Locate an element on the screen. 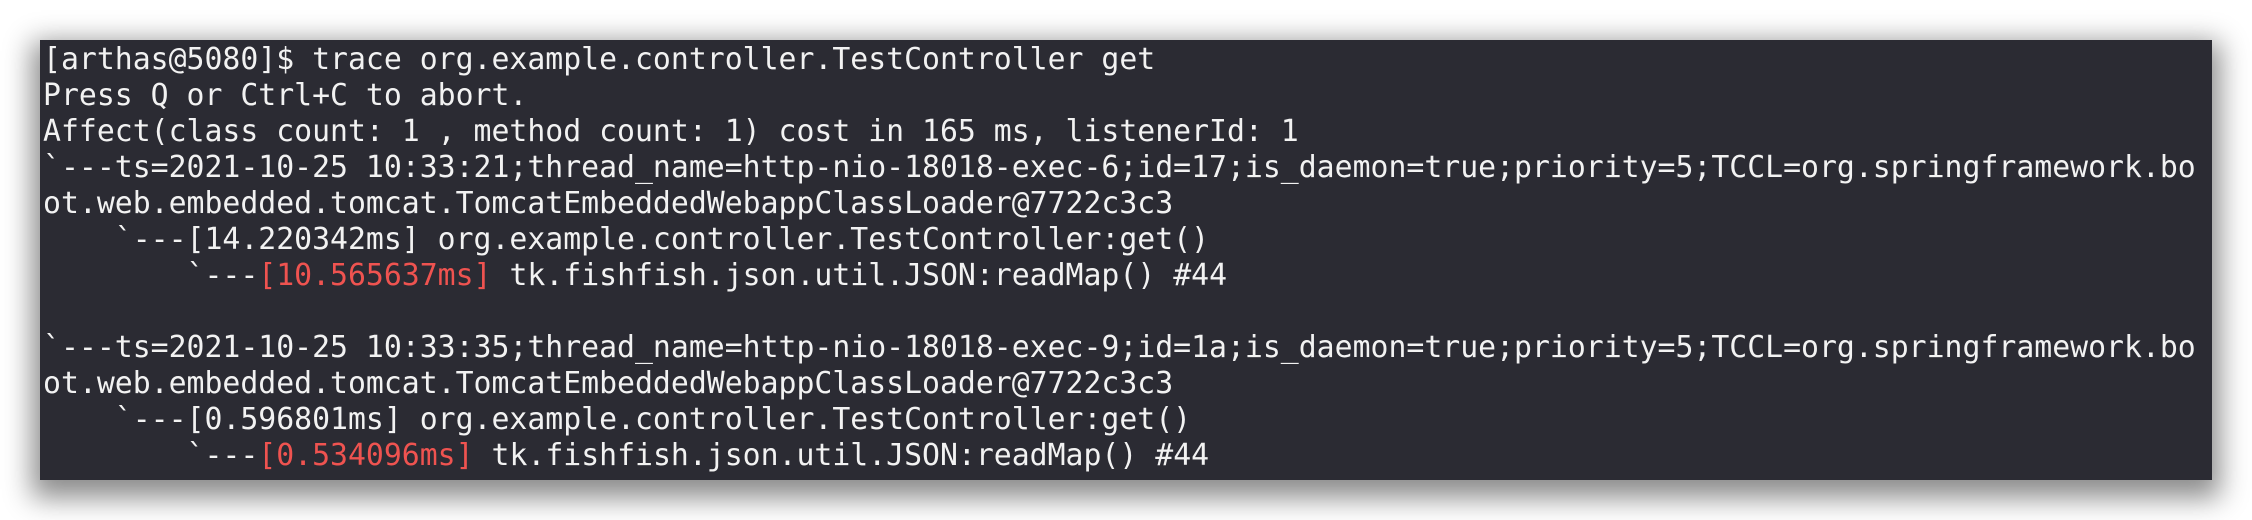  timing-highlight: [0.534096ms] is located at coordinates (366, 455).